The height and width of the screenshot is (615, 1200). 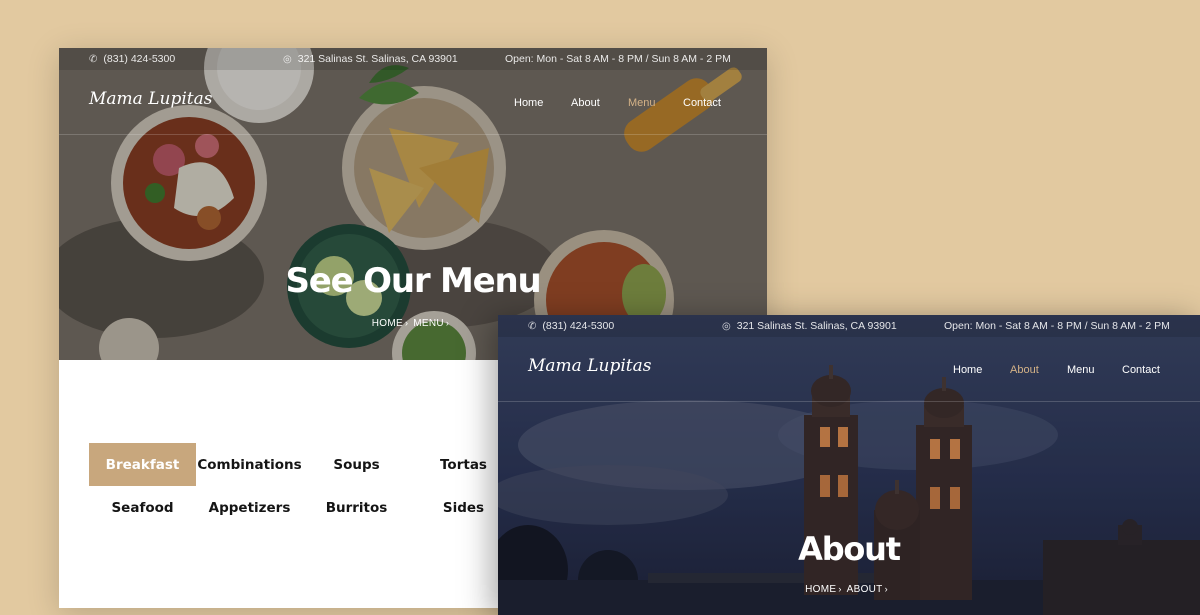 I want to click on page-title: About, so click(x=849, y=549).